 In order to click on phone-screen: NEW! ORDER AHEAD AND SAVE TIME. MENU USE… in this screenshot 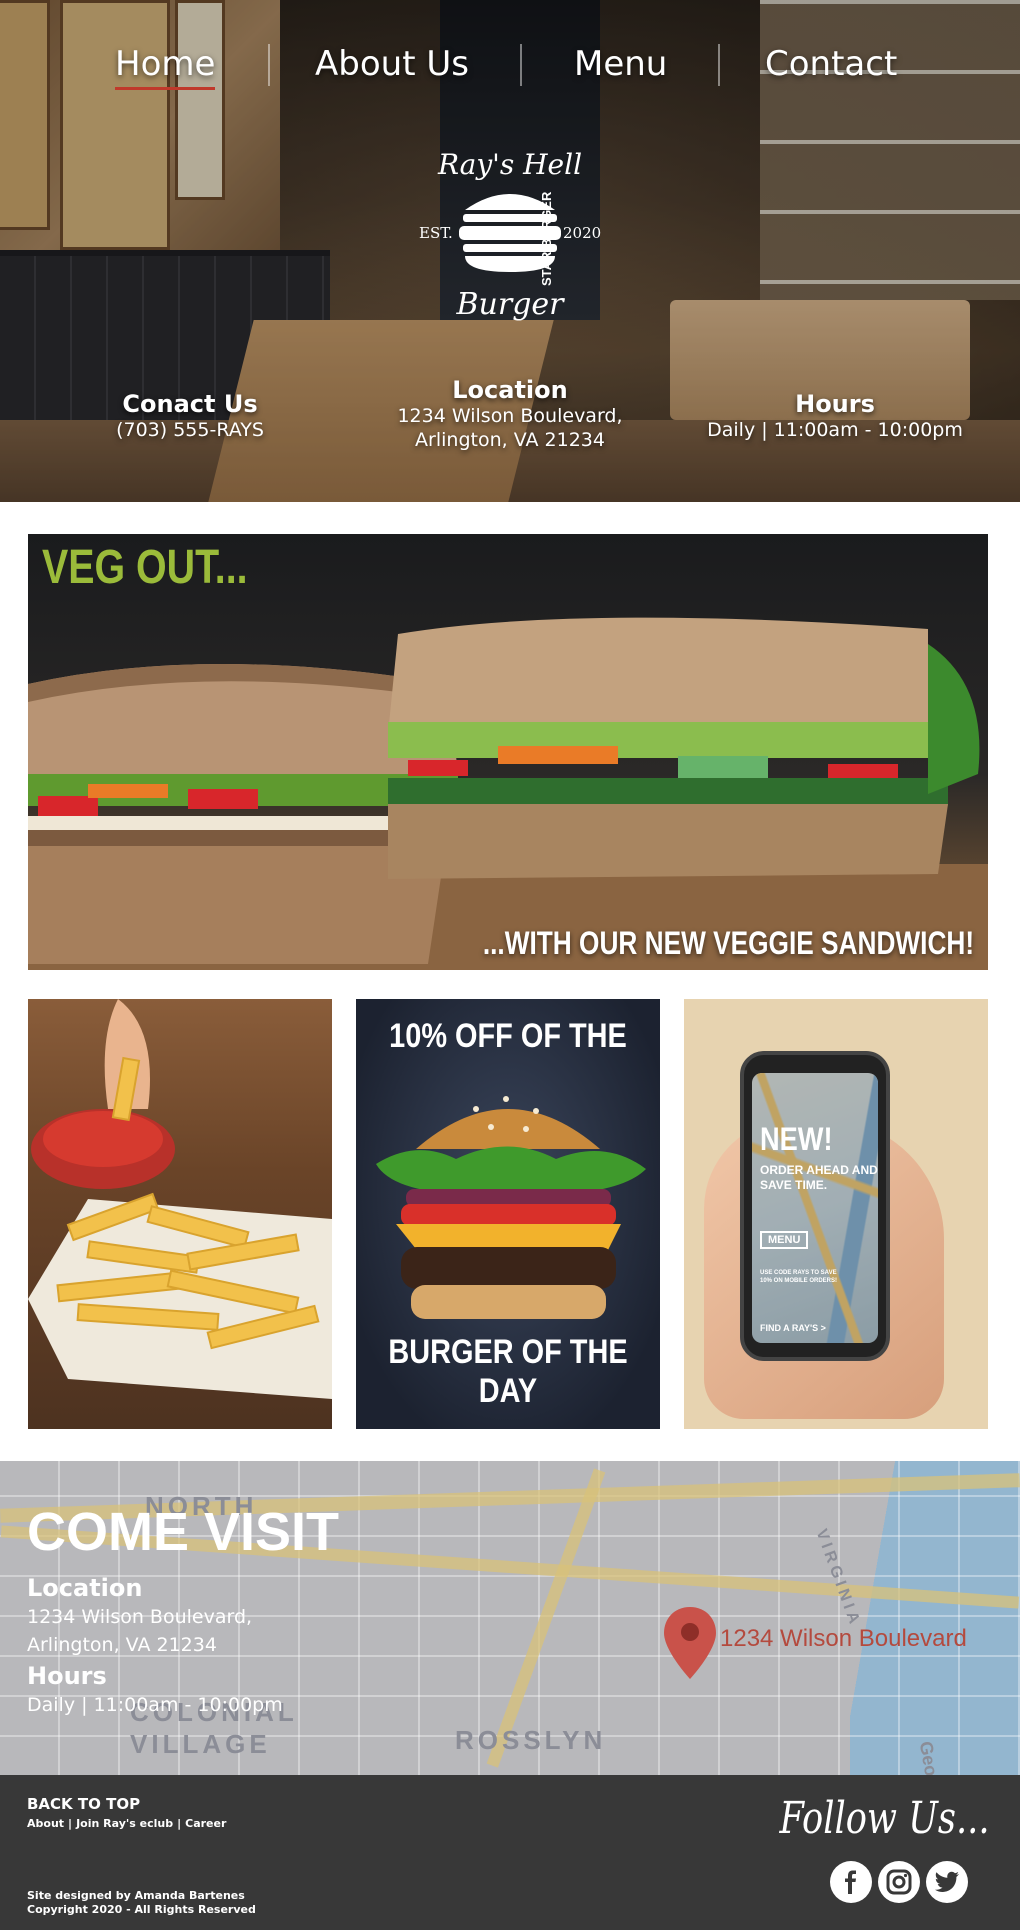, I will do `click(815, 1208)`.